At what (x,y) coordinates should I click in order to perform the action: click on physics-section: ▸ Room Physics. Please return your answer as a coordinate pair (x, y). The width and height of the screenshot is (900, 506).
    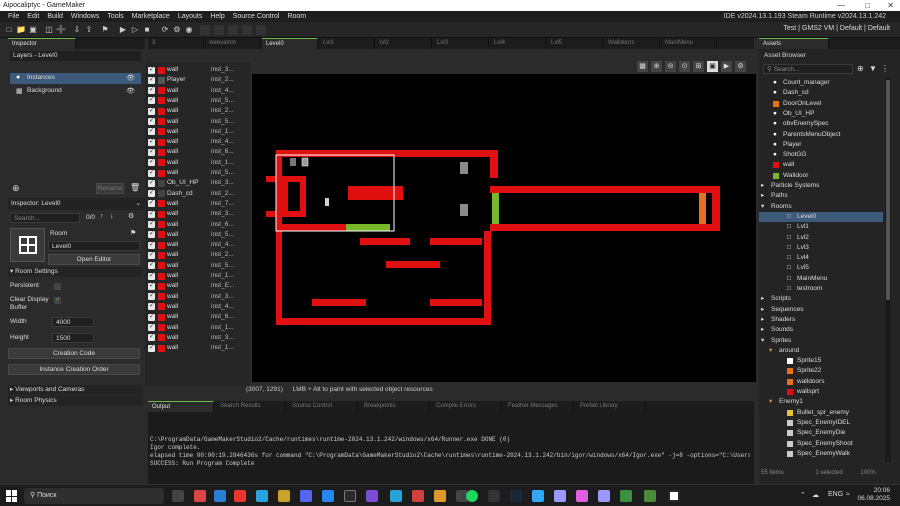
    Looking at the image, I should click on (75, 401).